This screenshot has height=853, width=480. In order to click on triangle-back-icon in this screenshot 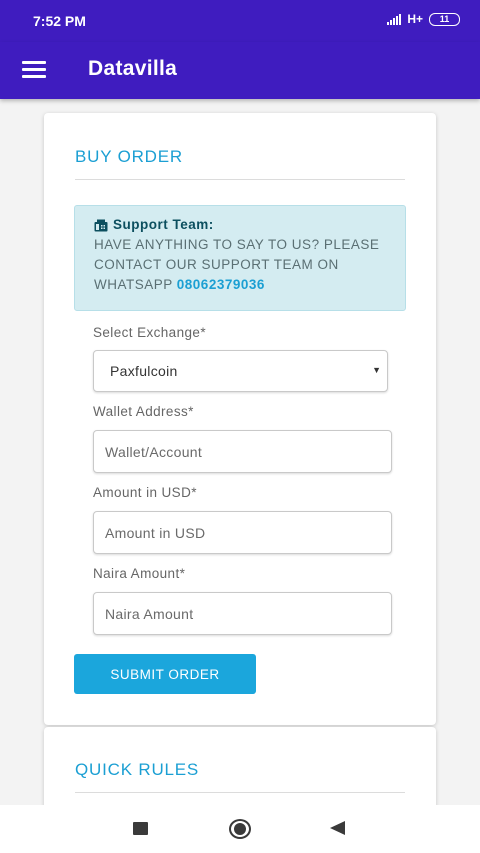, I will do `click(337, 828)`.